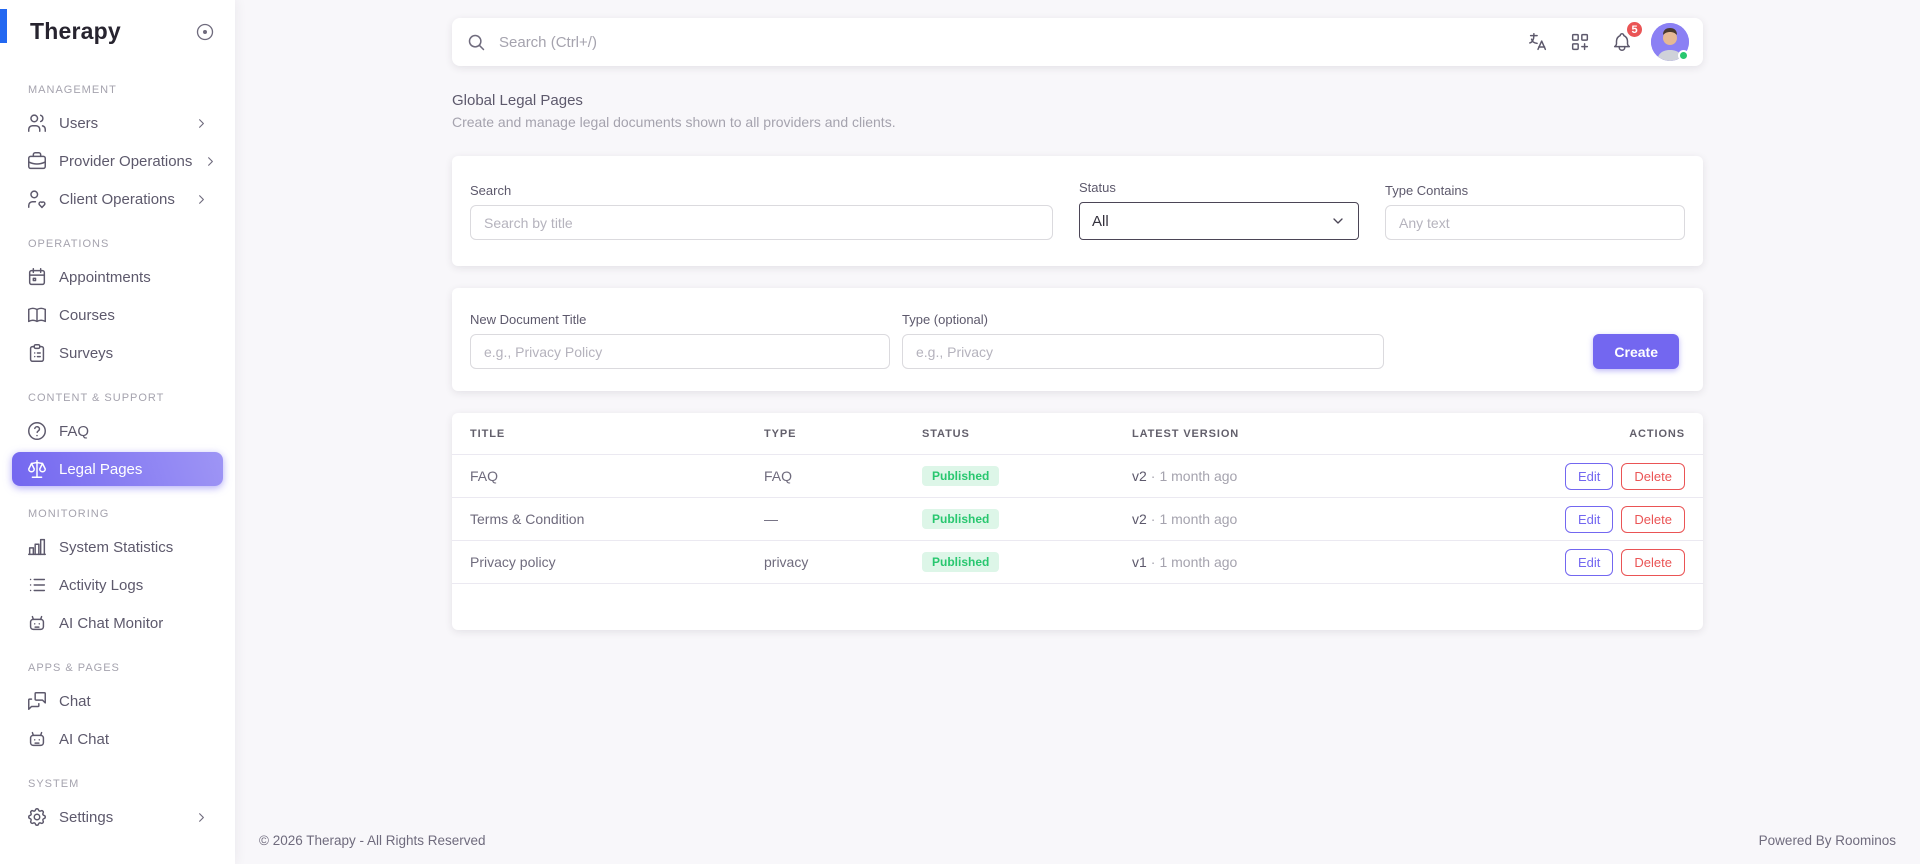 The image size is (1920, 864). I want to click on nav-section-label: Management, so click(72, 90).